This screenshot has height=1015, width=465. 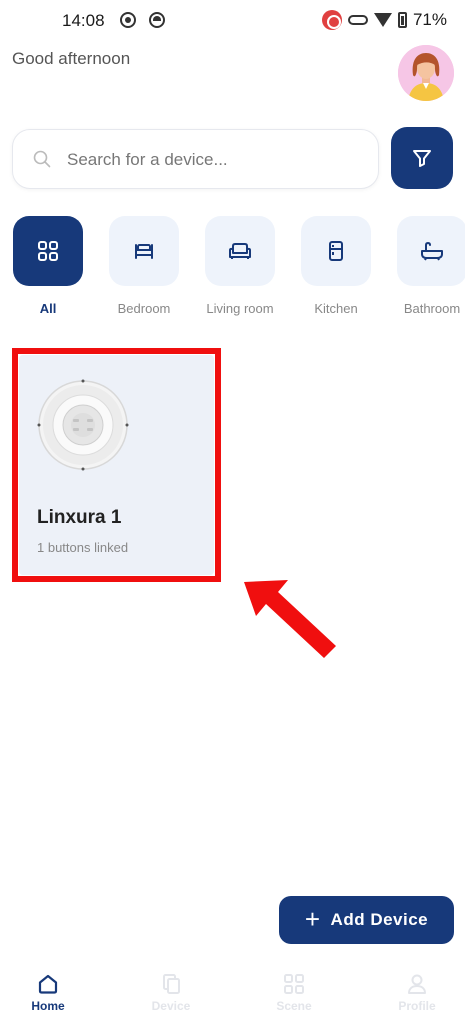 I want to click on category-label: Living room, so click(x=240, y=308).